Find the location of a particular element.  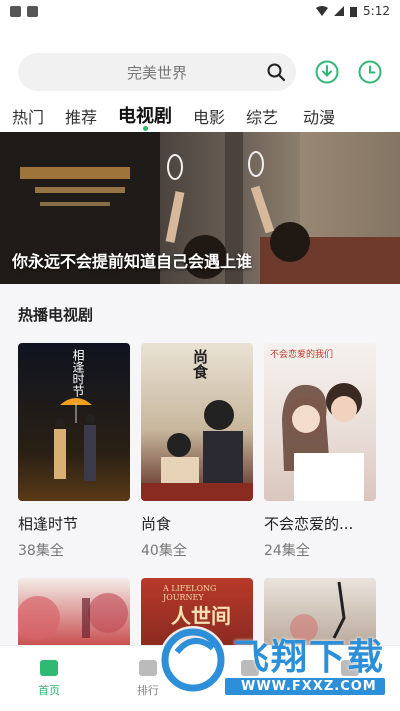

wifi-icon is located at coordinates (322, 11).